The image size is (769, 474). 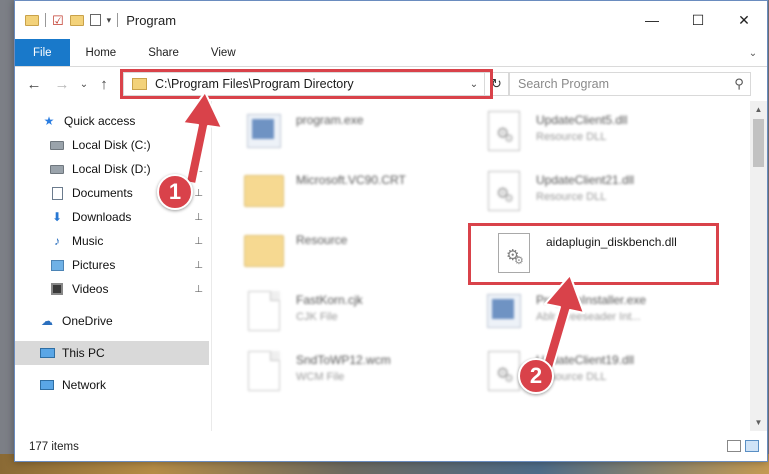 What do you see at coordinates (101, 52) in the screenshot?
I see `tab-home: Home` at bounding box center [101, 52].